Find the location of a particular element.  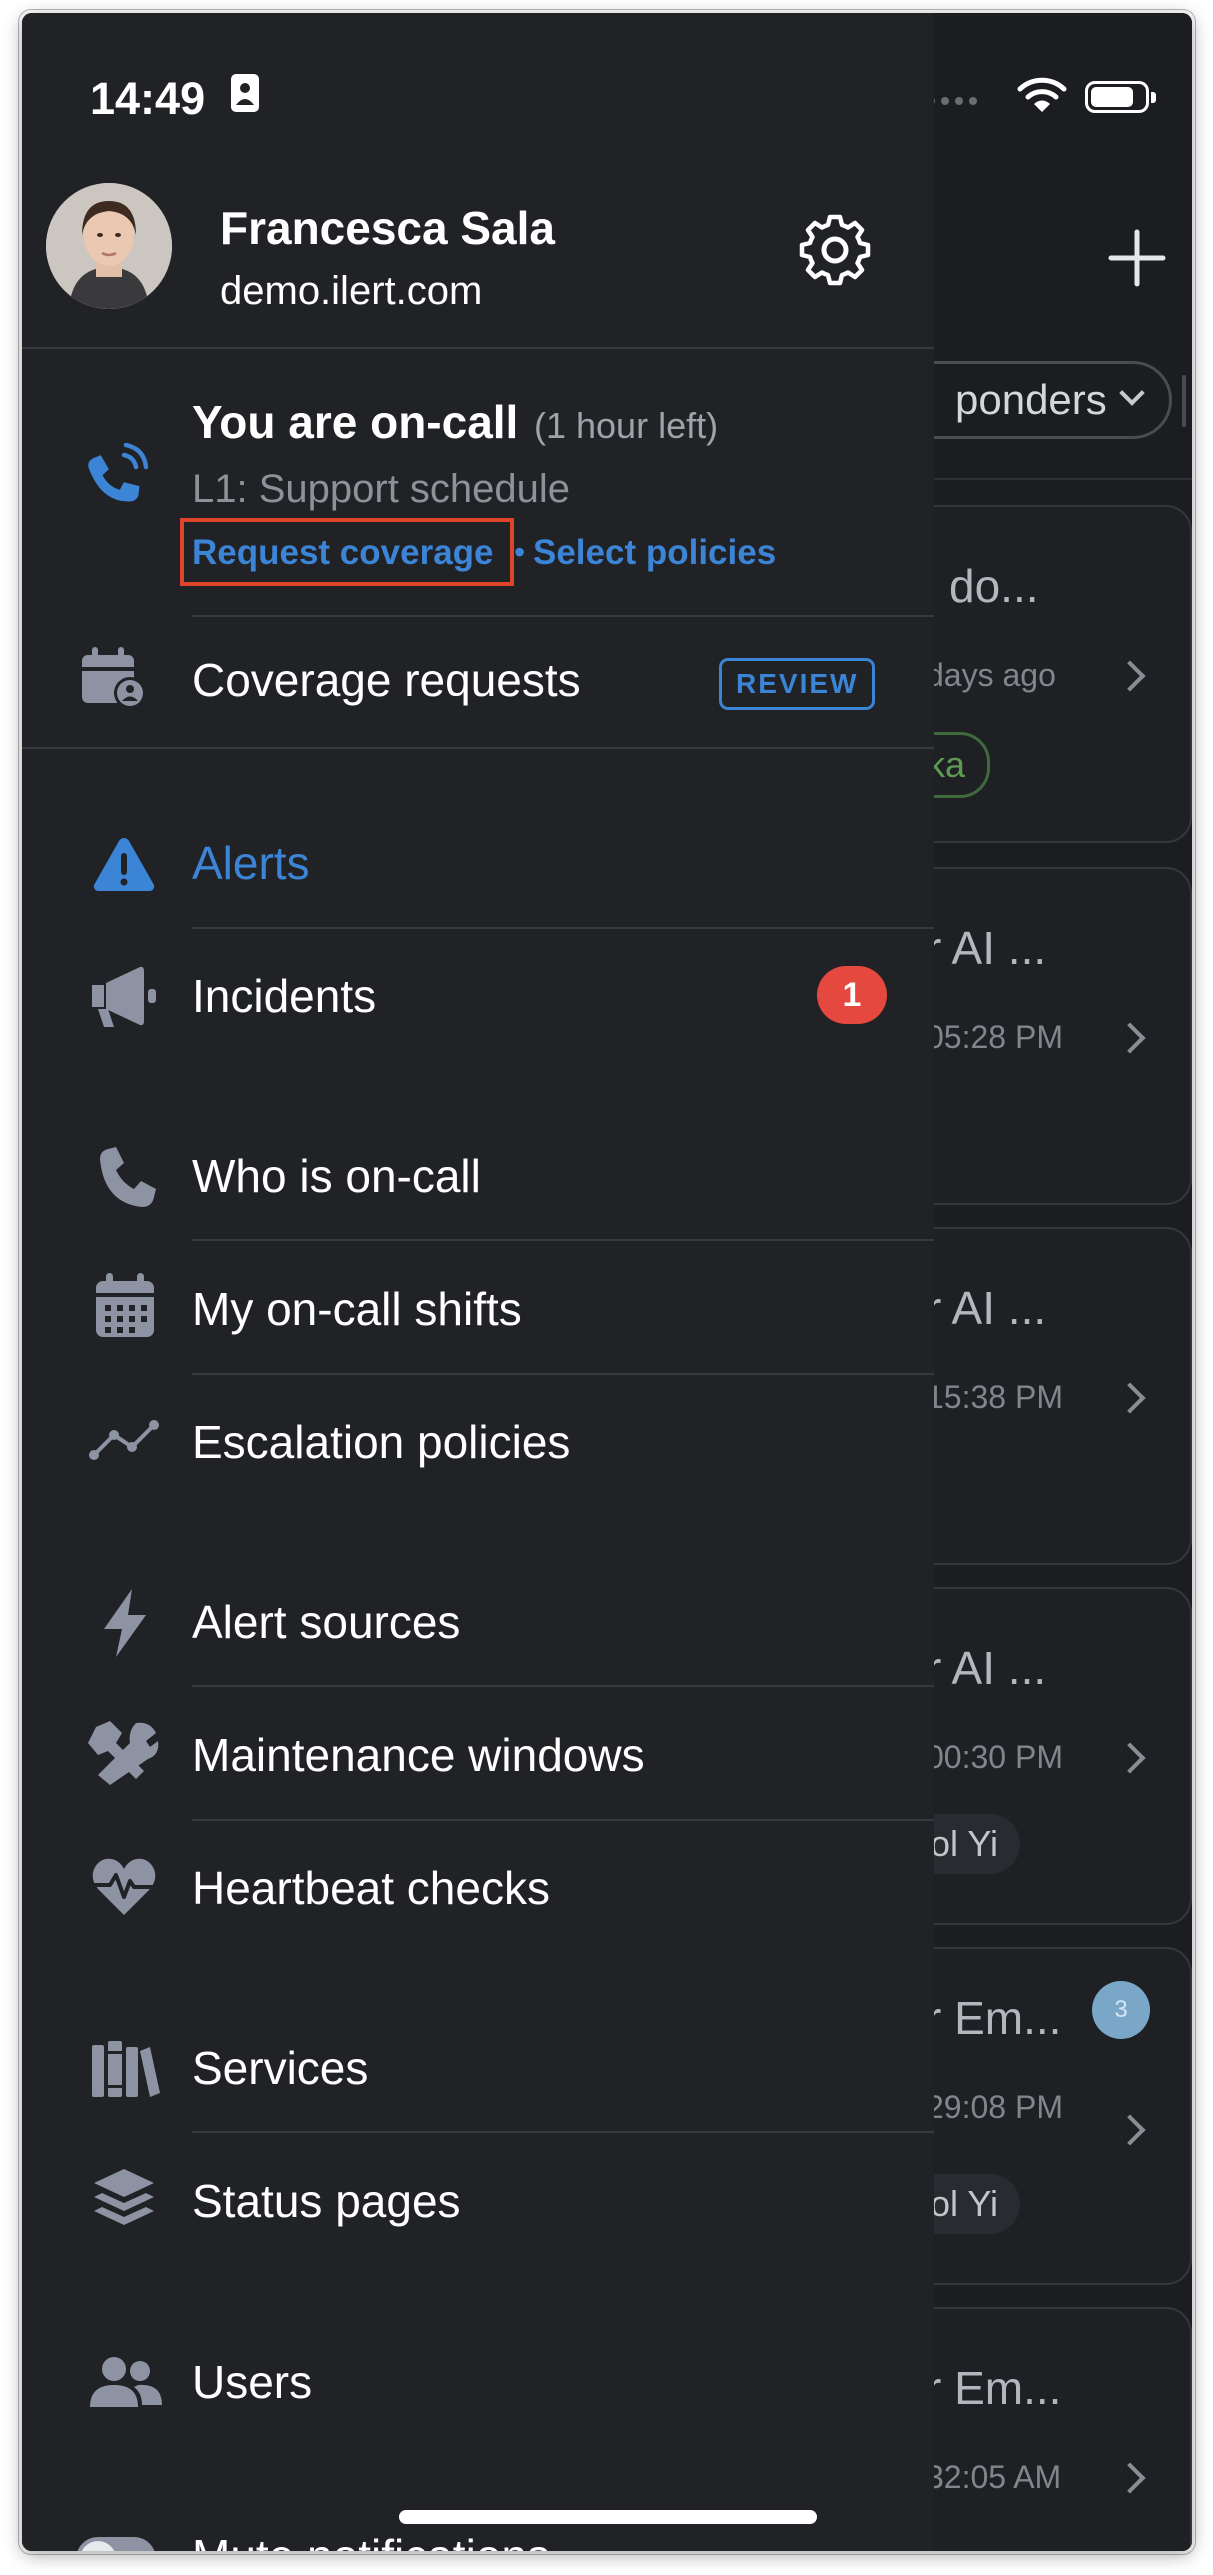

phone-ringing-icon is located at coordinates (118, 472).